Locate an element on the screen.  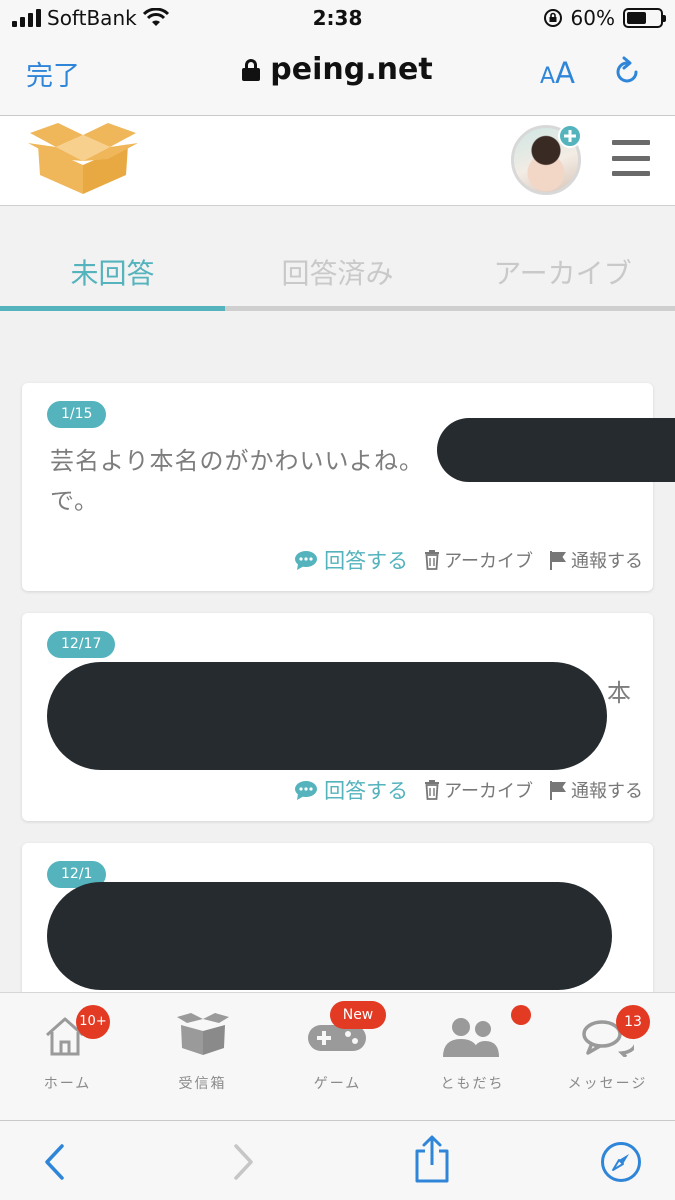
text-size-button: AA is located at coordinates (557, 73).